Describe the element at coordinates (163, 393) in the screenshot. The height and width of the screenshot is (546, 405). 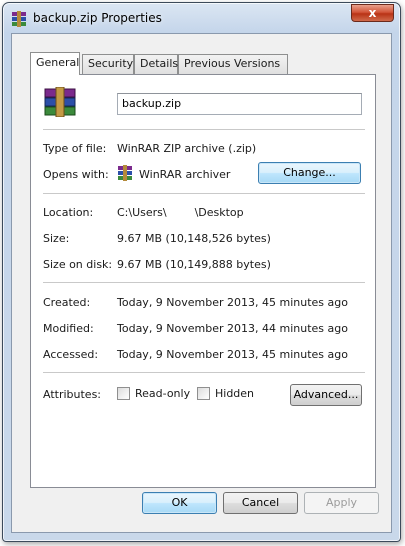
I see `readonly-label: Read-only` at that location.